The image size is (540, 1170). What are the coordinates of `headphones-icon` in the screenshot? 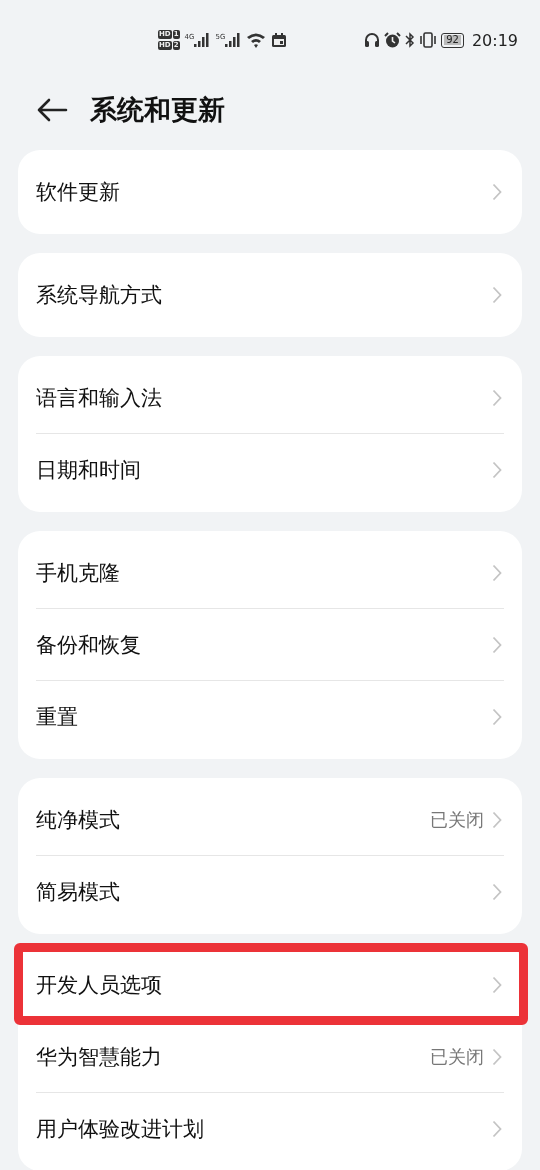 It's located at (372, 40).